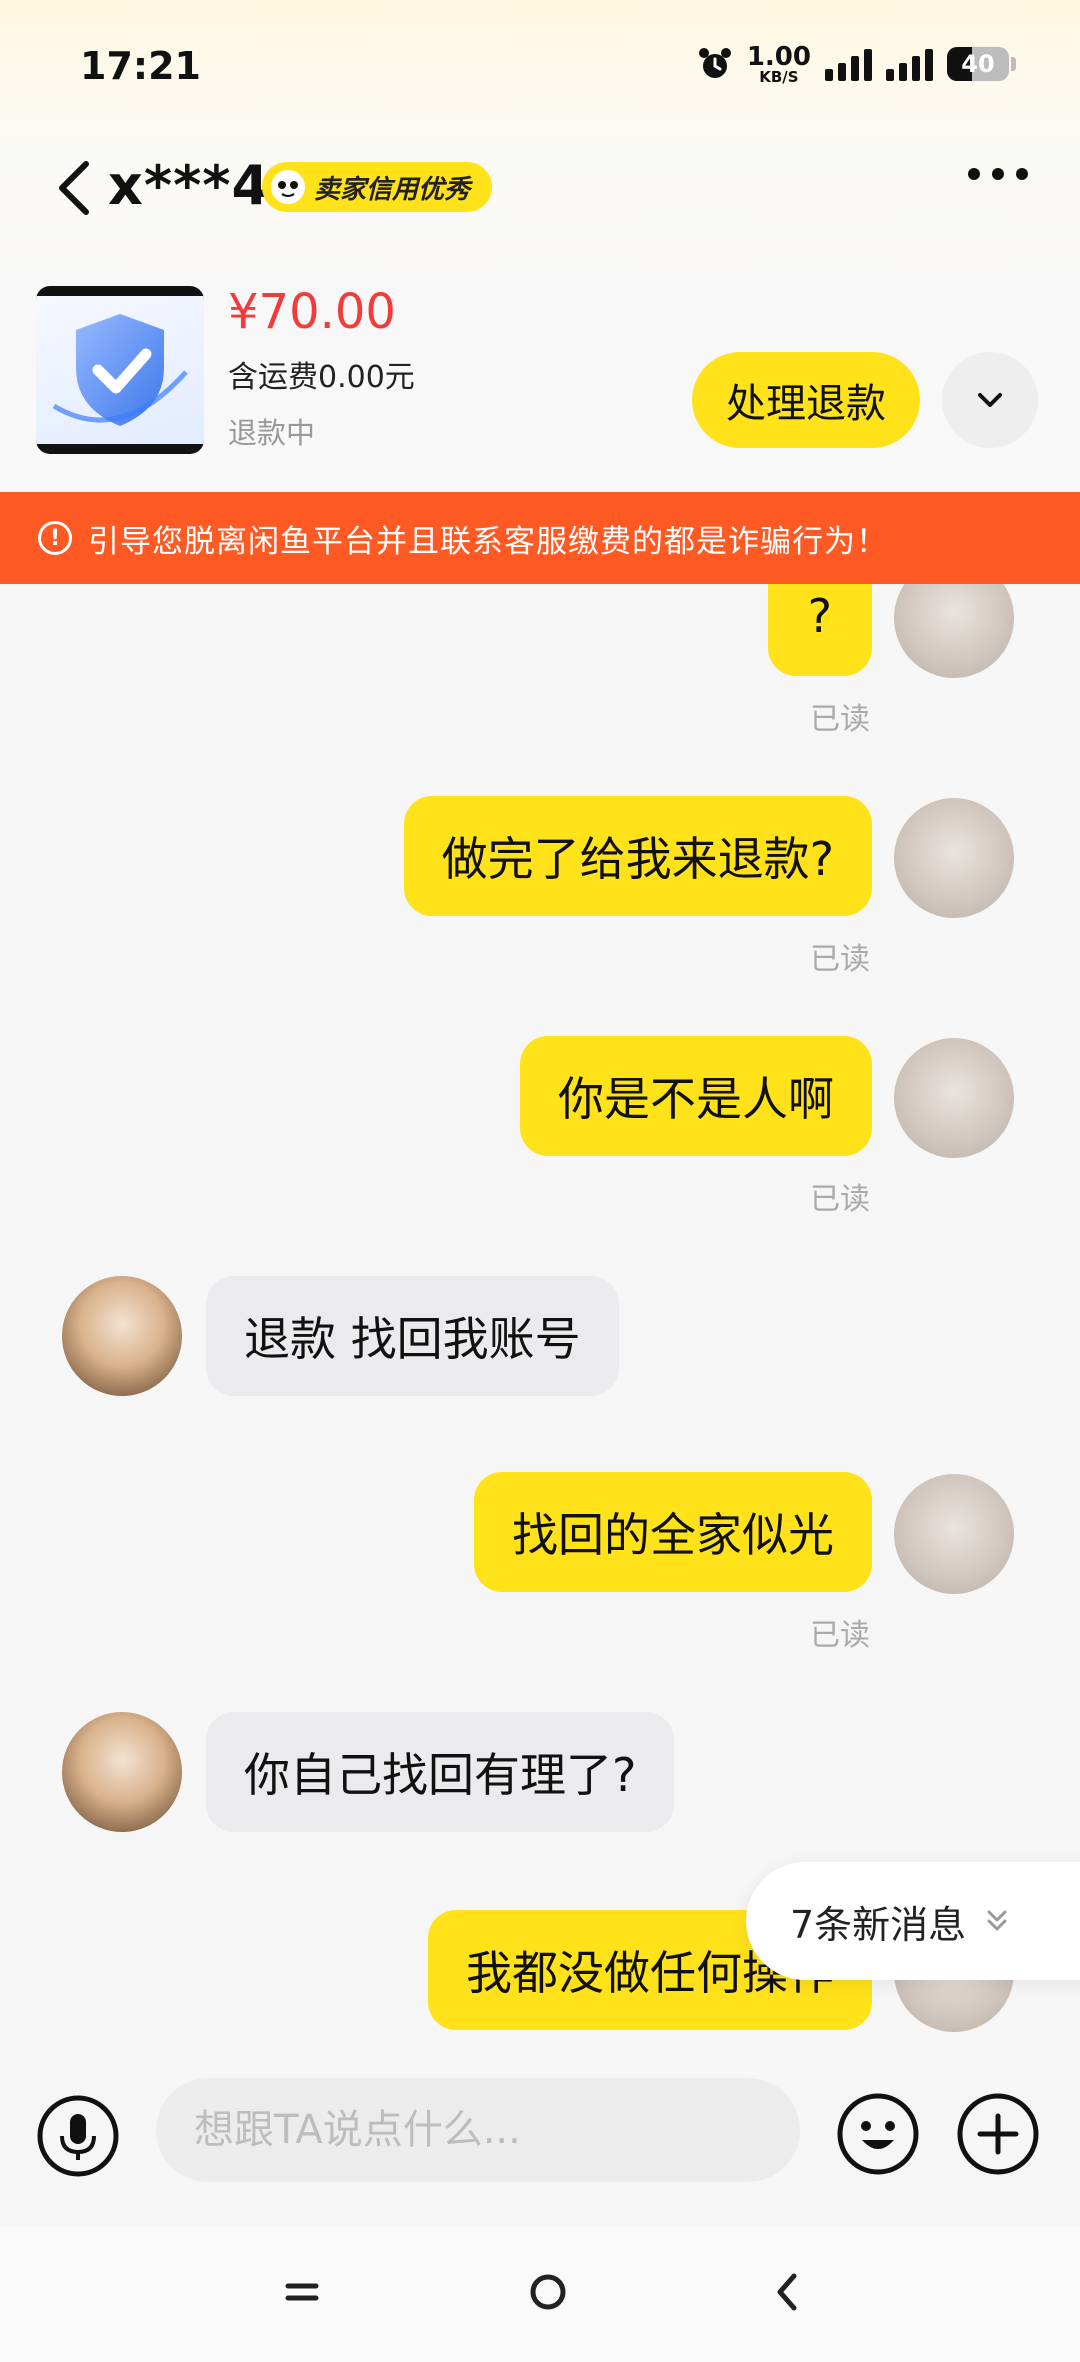 Image resolution: width=1080 pixels, height=2362 pixels. Describe the element at coordinates (878, 2134) in the screenshot. I see `emoji-icon` at that location.